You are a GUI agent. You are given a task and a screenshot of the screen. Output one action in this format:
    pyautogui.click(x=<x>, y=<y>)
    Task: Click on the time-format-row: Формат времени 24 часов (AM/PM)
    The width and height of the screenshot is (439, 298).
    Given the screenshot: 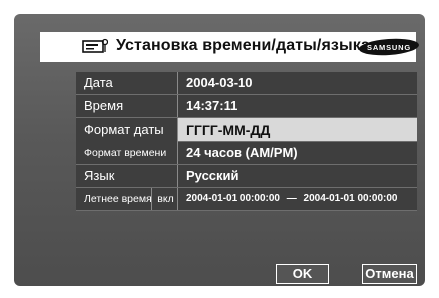 What is the action you would take?
    pyautogui.click(x=246, y=153)
    